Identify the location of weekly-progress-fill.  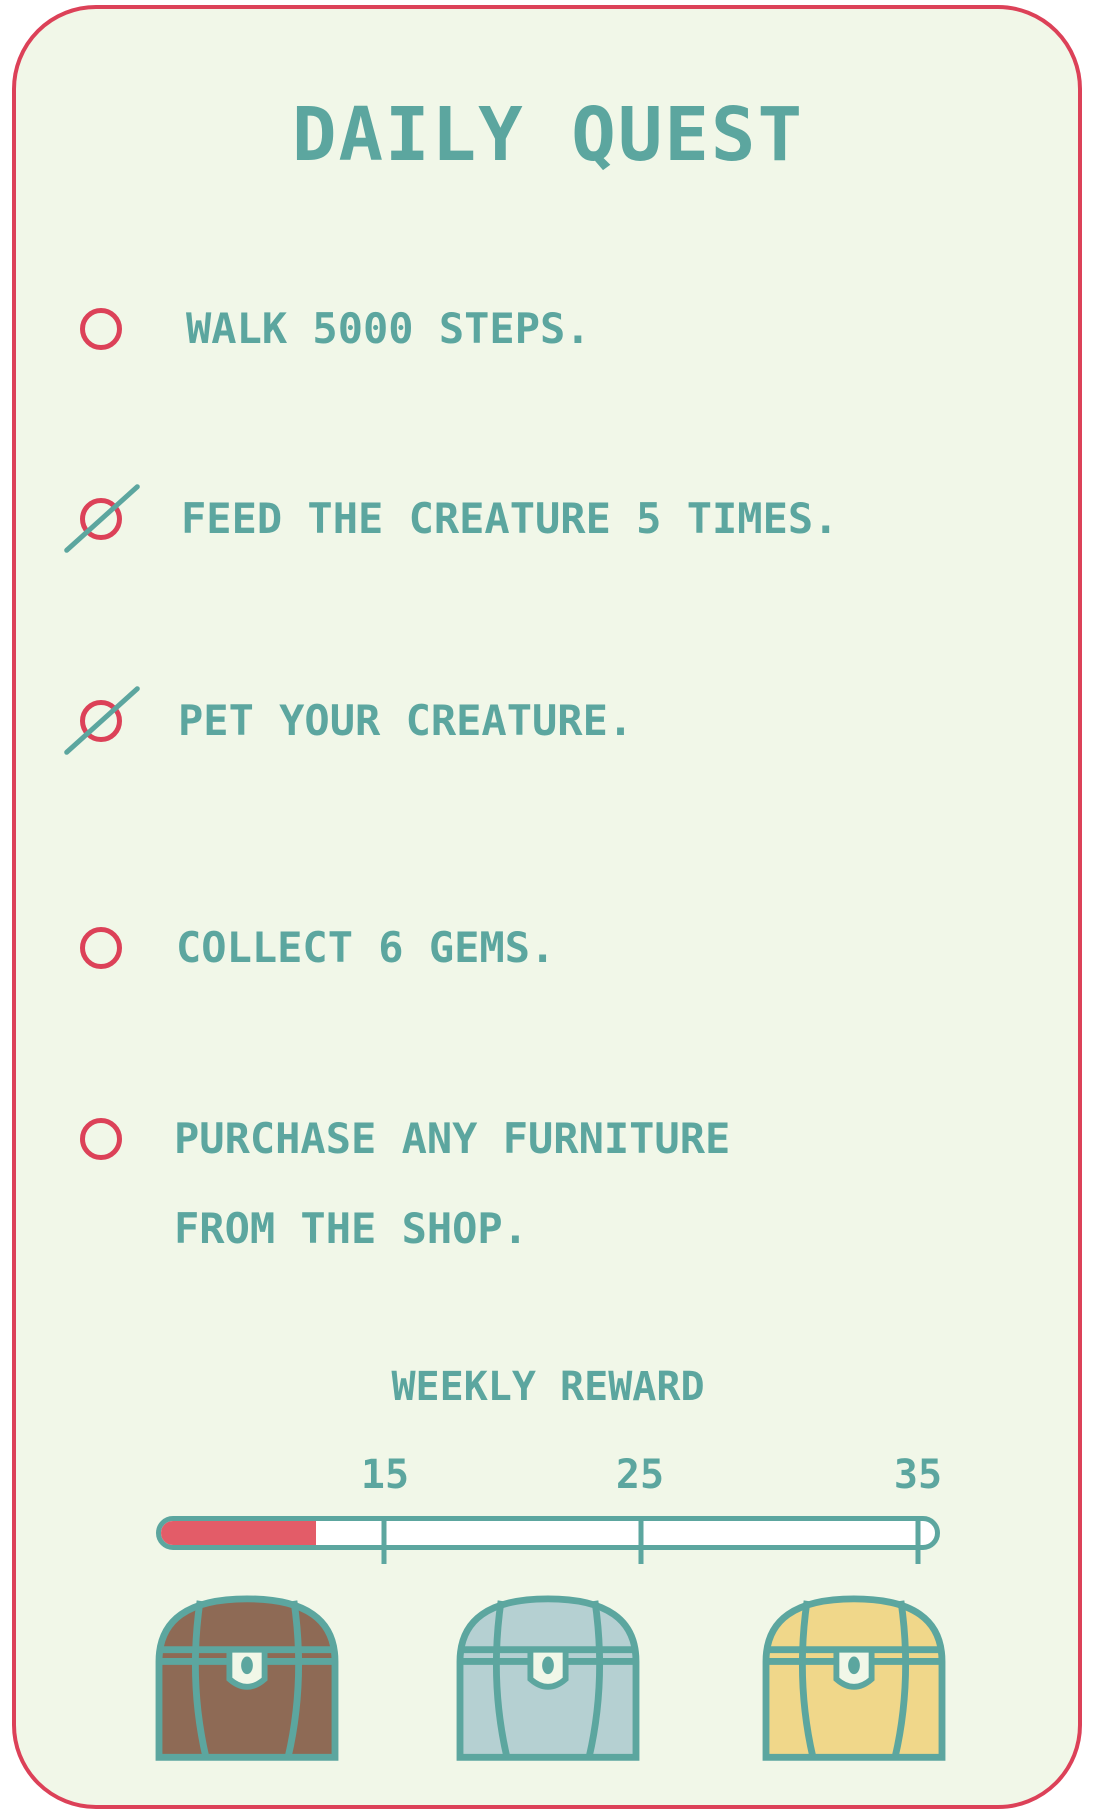
(238, 1533).